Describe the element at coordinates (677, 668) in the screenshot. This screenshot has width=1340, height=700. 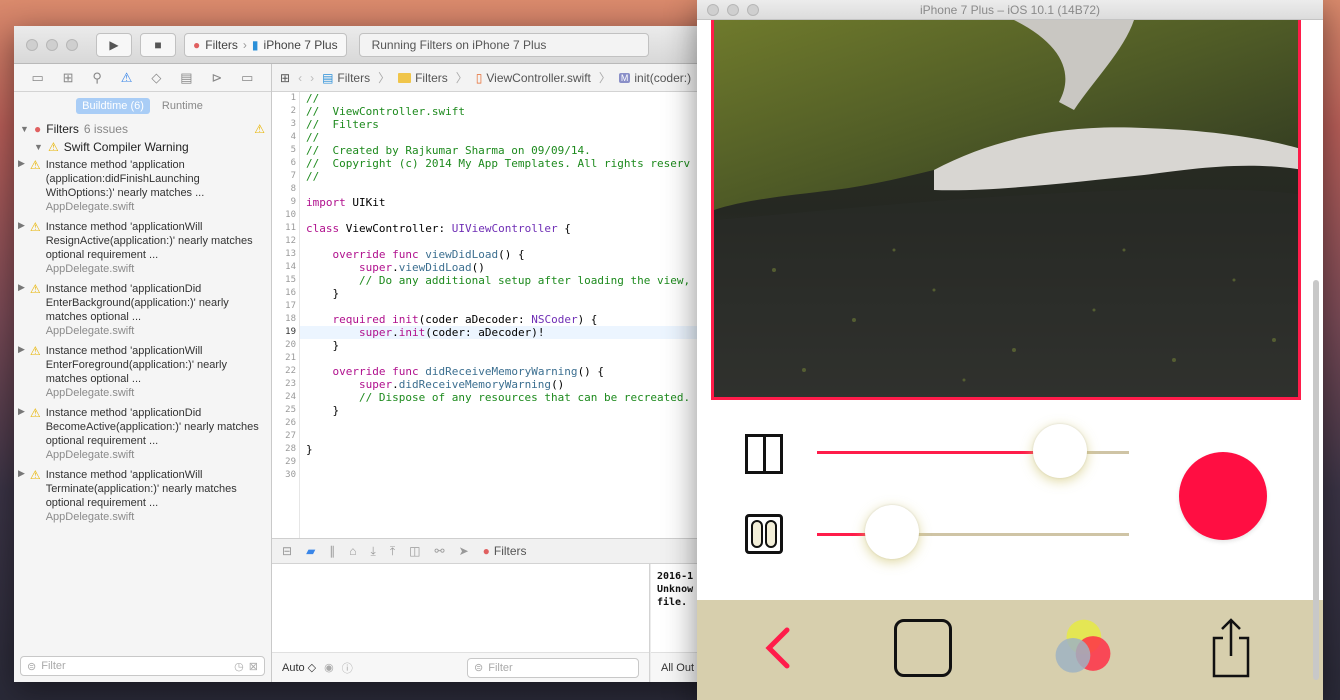
I see `output-scope-select: All Out` at that location.